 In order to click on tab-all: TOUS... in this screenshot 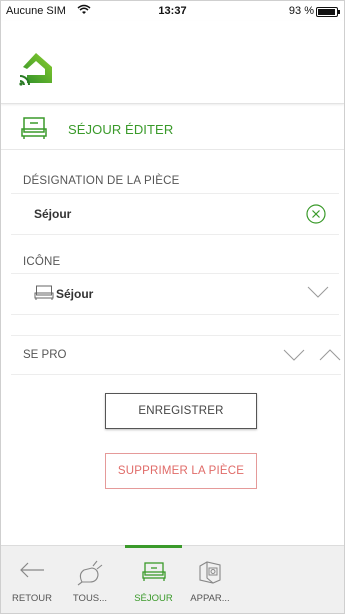, I will do `click(90, 579)`.